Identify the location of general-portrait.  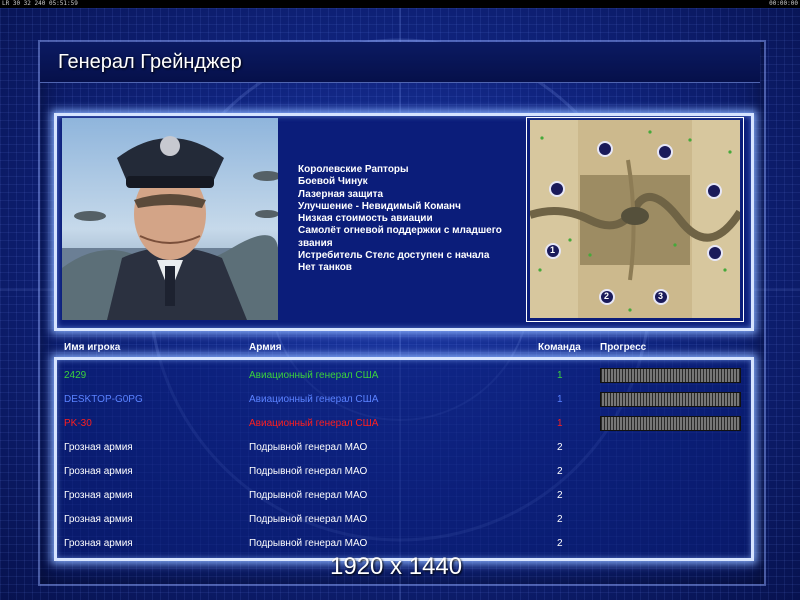
(170, 219).